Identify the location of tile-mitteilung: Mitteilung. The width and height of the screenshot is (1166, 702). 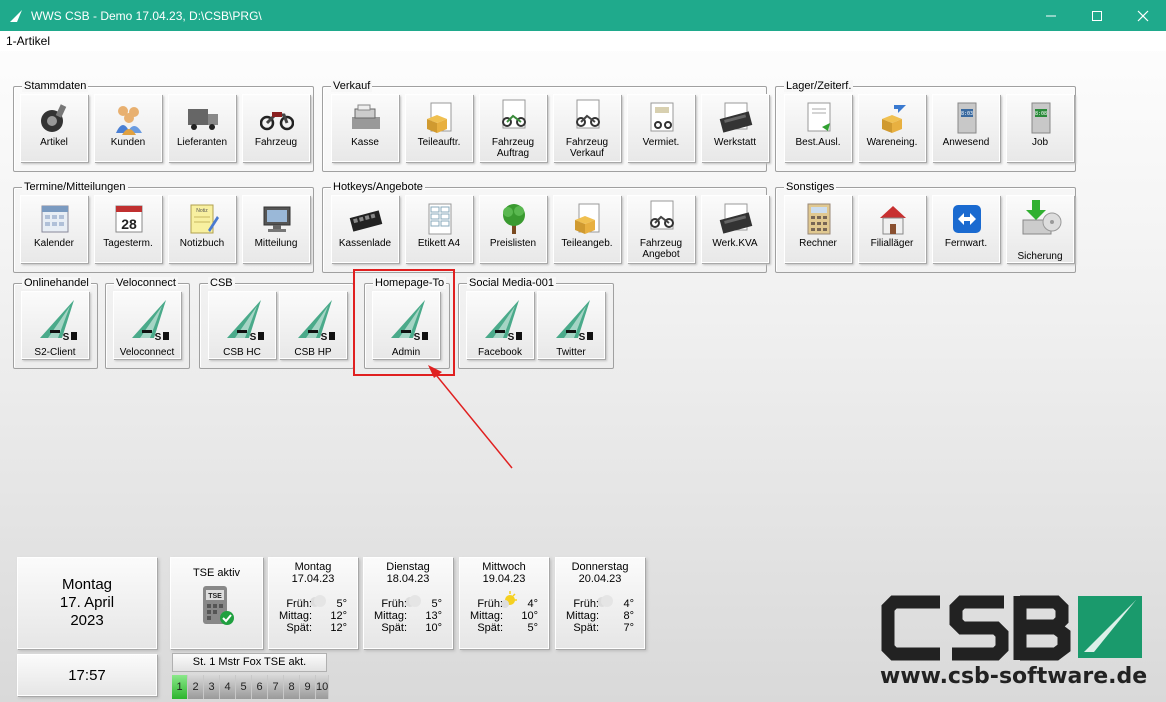
(276, 229).